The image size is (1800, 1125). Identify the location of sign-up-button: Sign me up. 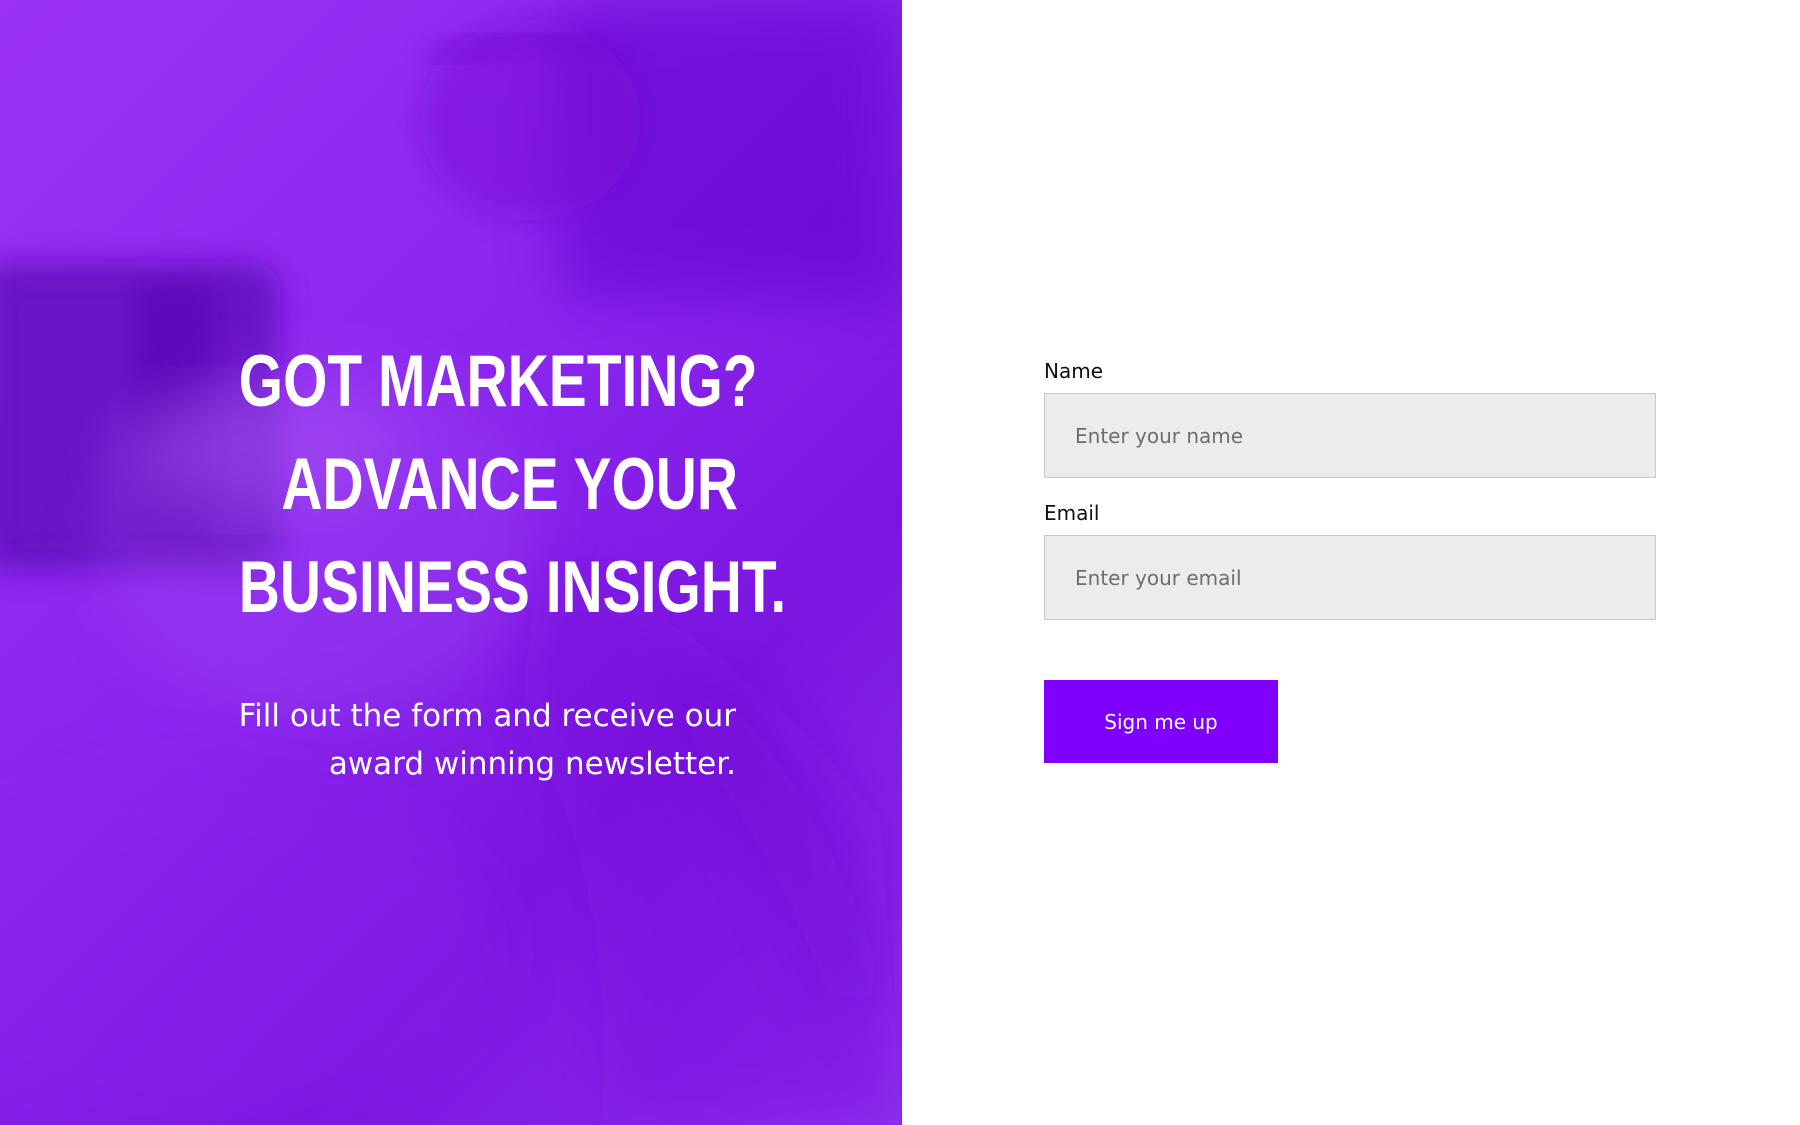
(1161, 721).